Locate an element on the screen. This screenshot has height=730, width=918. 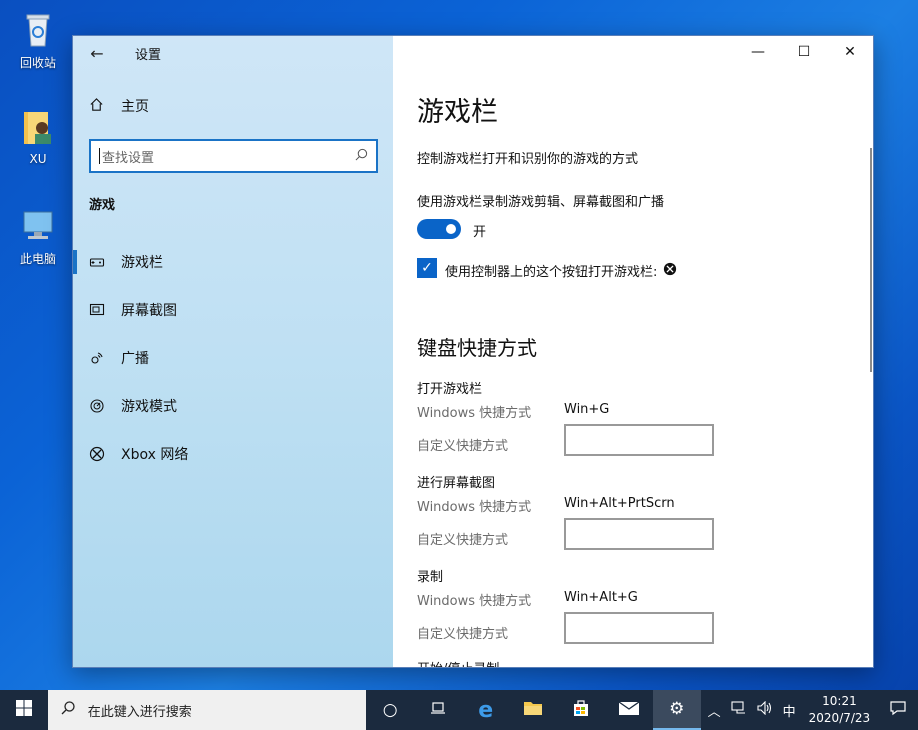
folder-icon is located at coordinates (533, 710).